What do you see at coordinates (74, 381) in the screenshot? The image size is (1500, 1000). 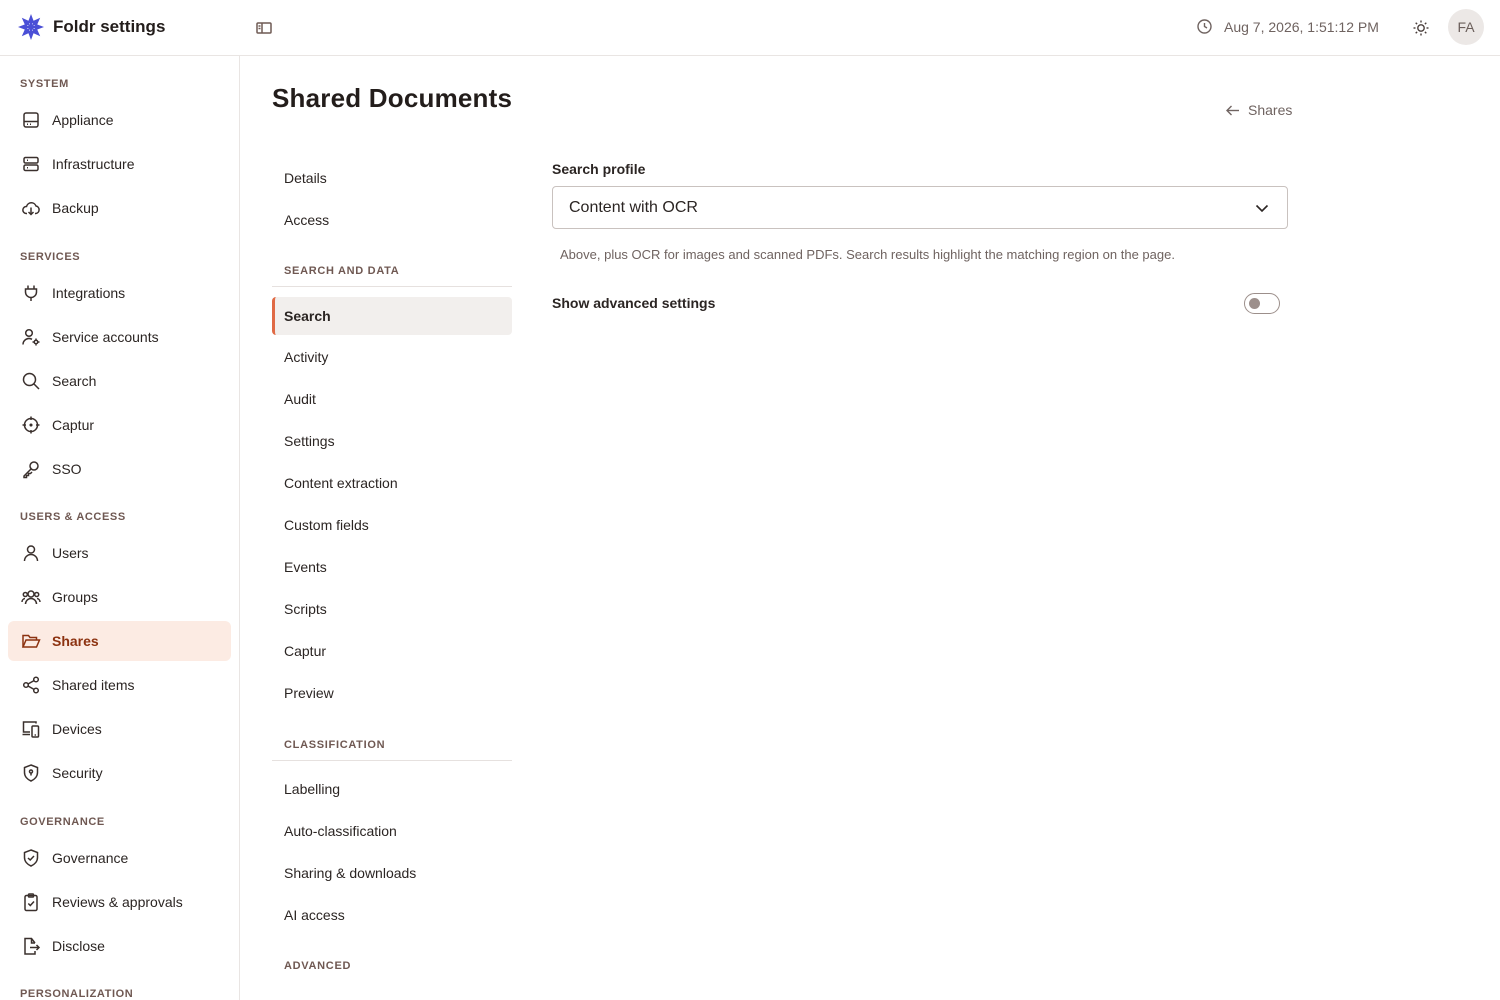 I see `sidebar-item-label: Search` at bounding box center [74, 381].